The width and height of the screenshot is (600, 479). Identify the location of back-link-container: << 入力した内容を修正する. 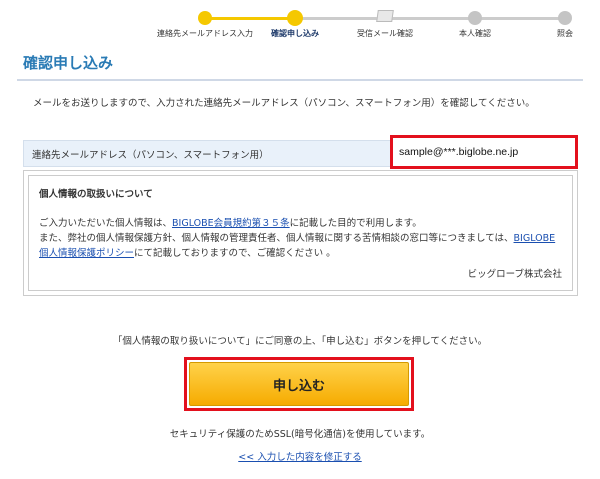
(300, 456).